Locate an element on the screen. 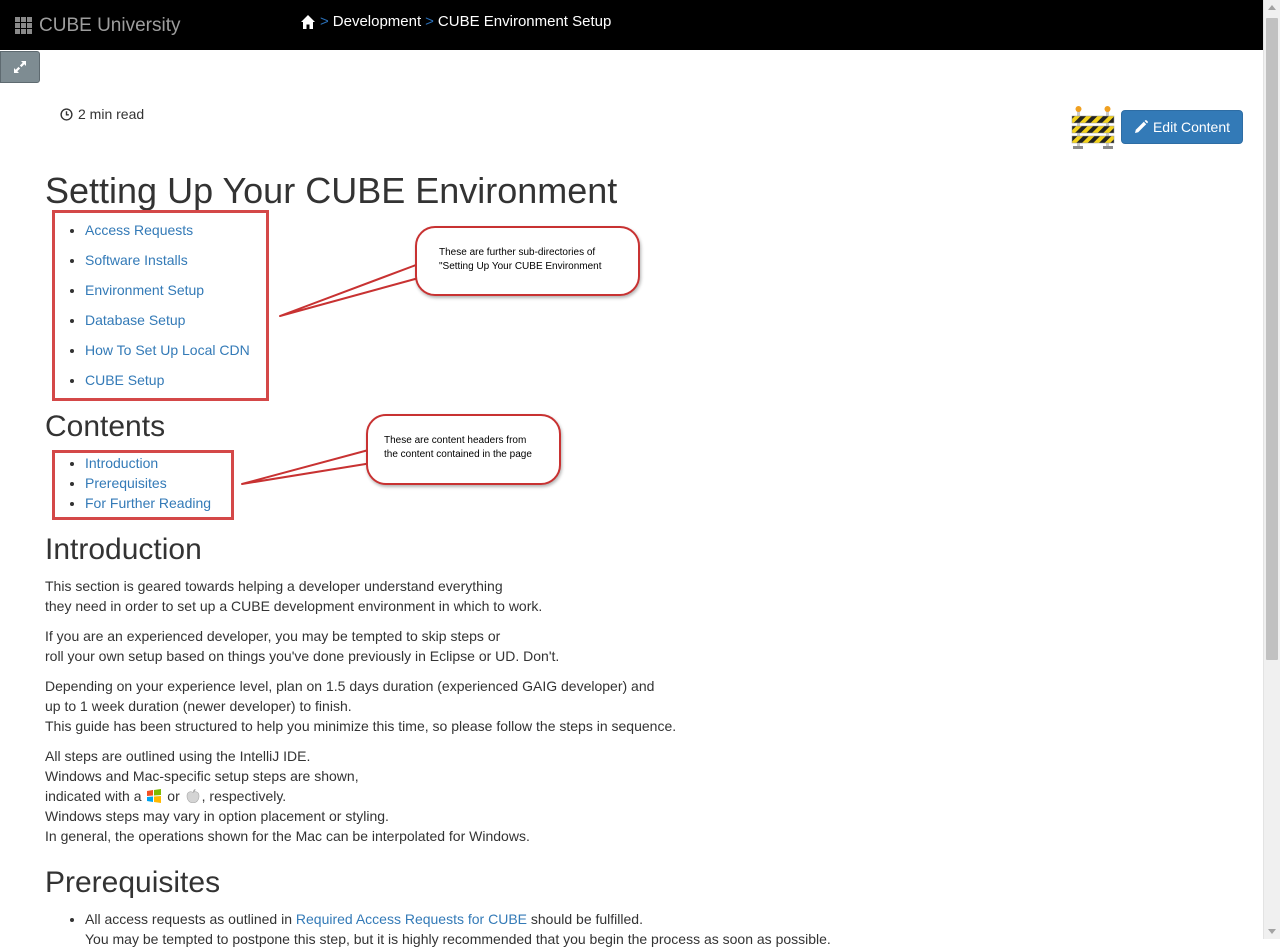 This screenshot has height=949, width=1280. toc-highlight-box is located at coordinates (143, 485).